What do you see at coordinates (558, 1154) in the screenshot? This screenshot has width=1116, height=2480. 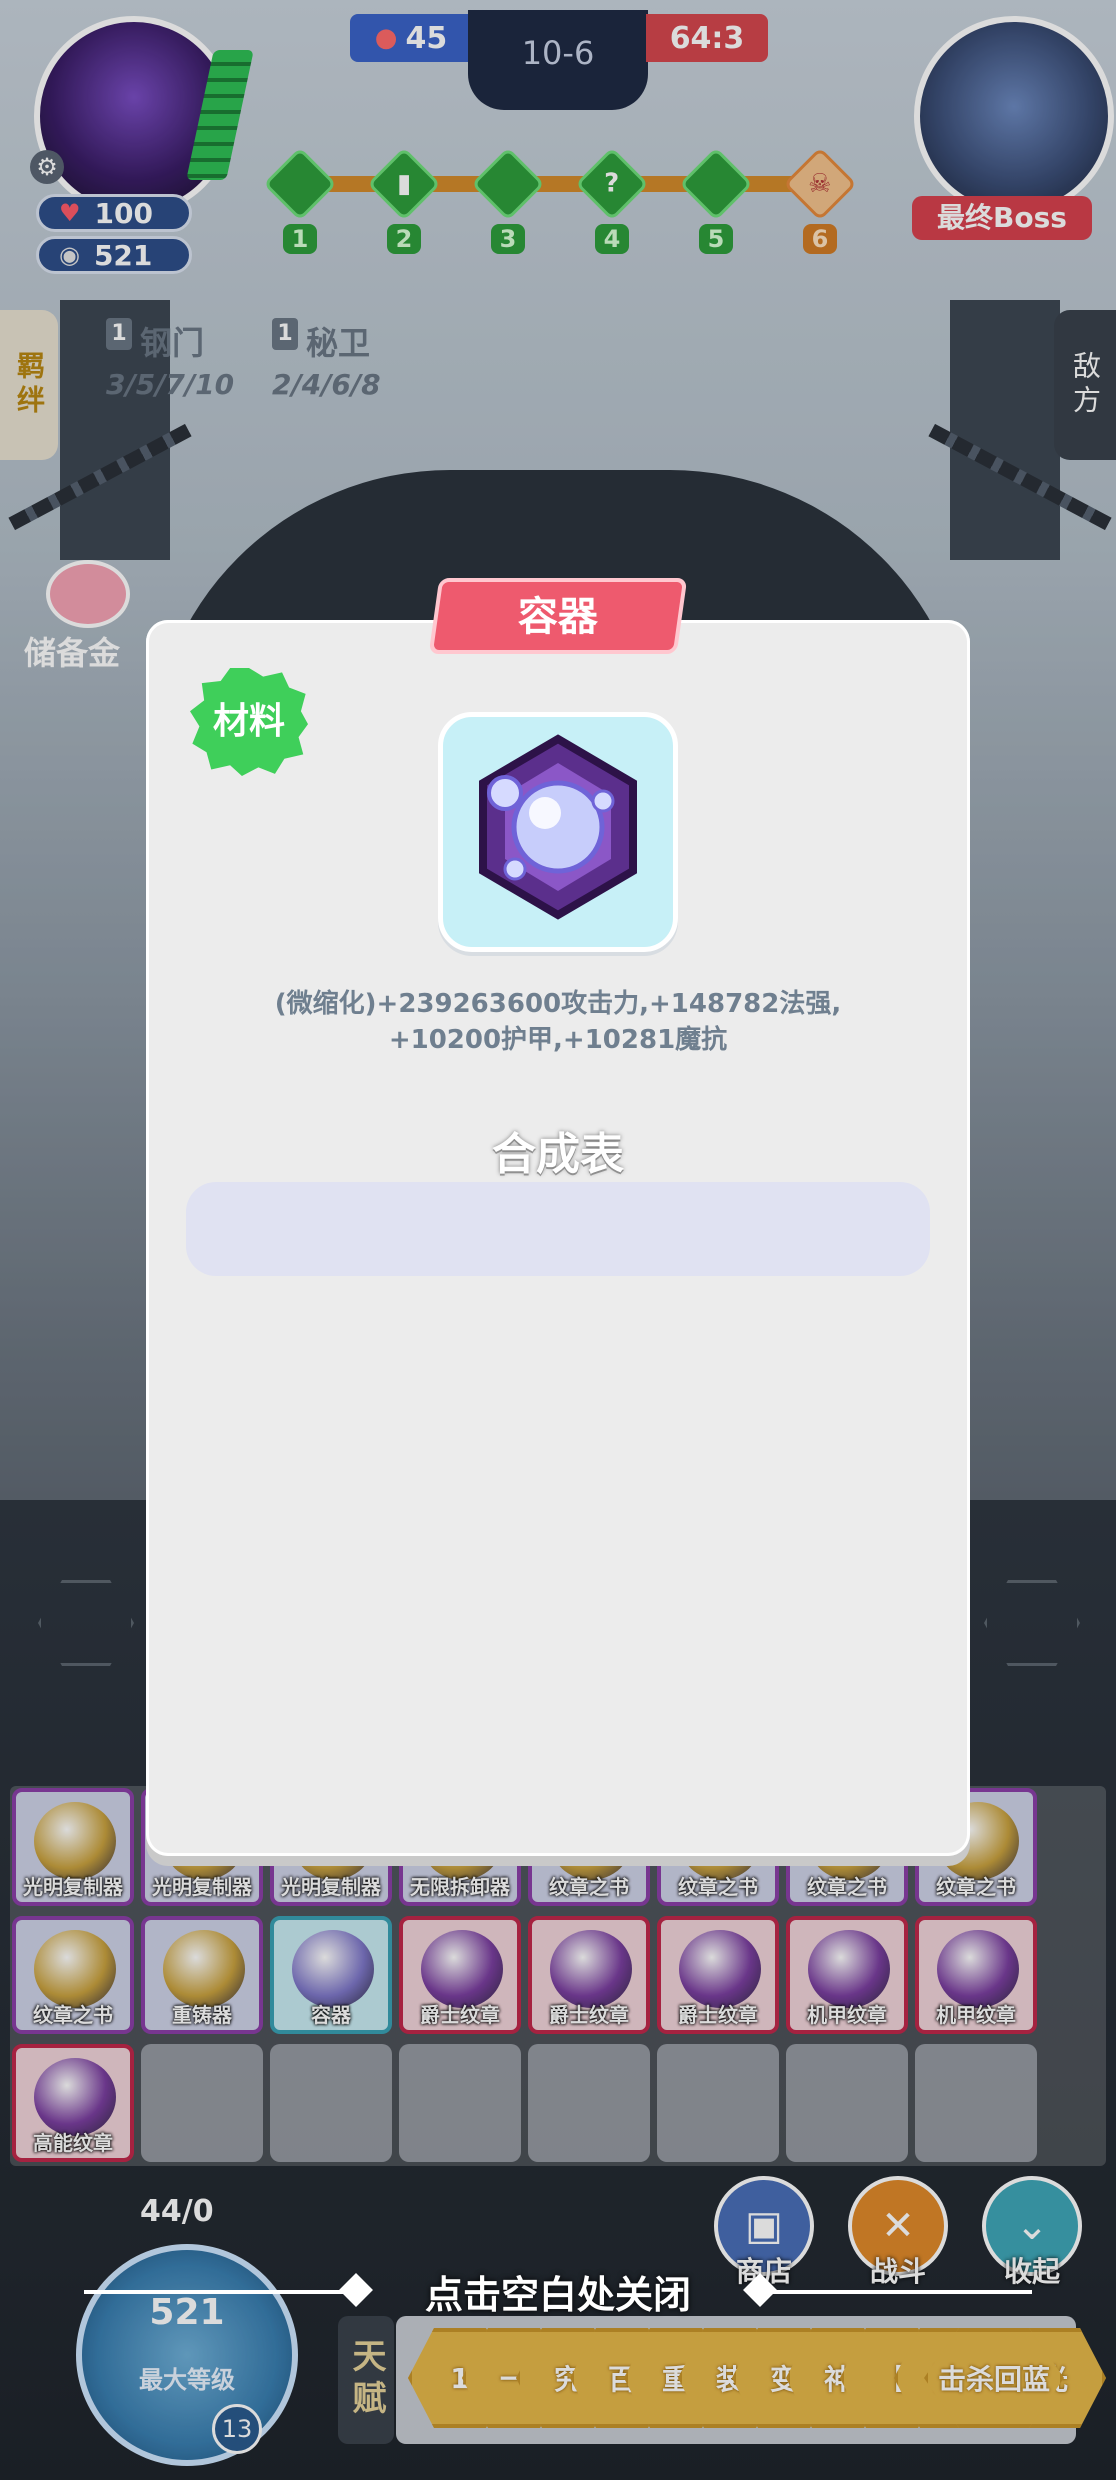 I see `recipe-title: 合成表` at bounding box center [558, 1154].